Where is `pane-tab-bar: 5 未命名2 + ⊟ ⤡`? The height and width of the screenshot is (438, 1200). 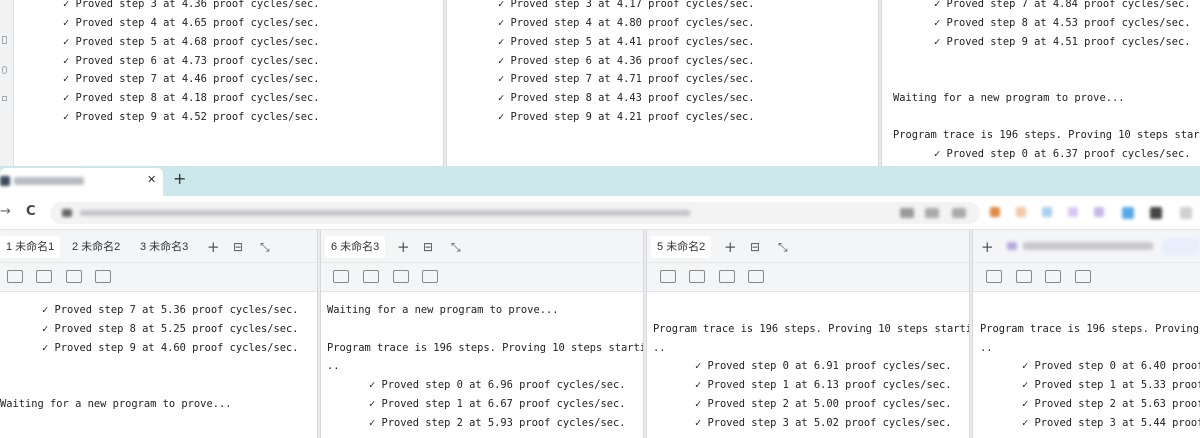
pane-tab-bar: 5 未命名2 + ⊟ ⤡ is located at coordinates (808, 246).